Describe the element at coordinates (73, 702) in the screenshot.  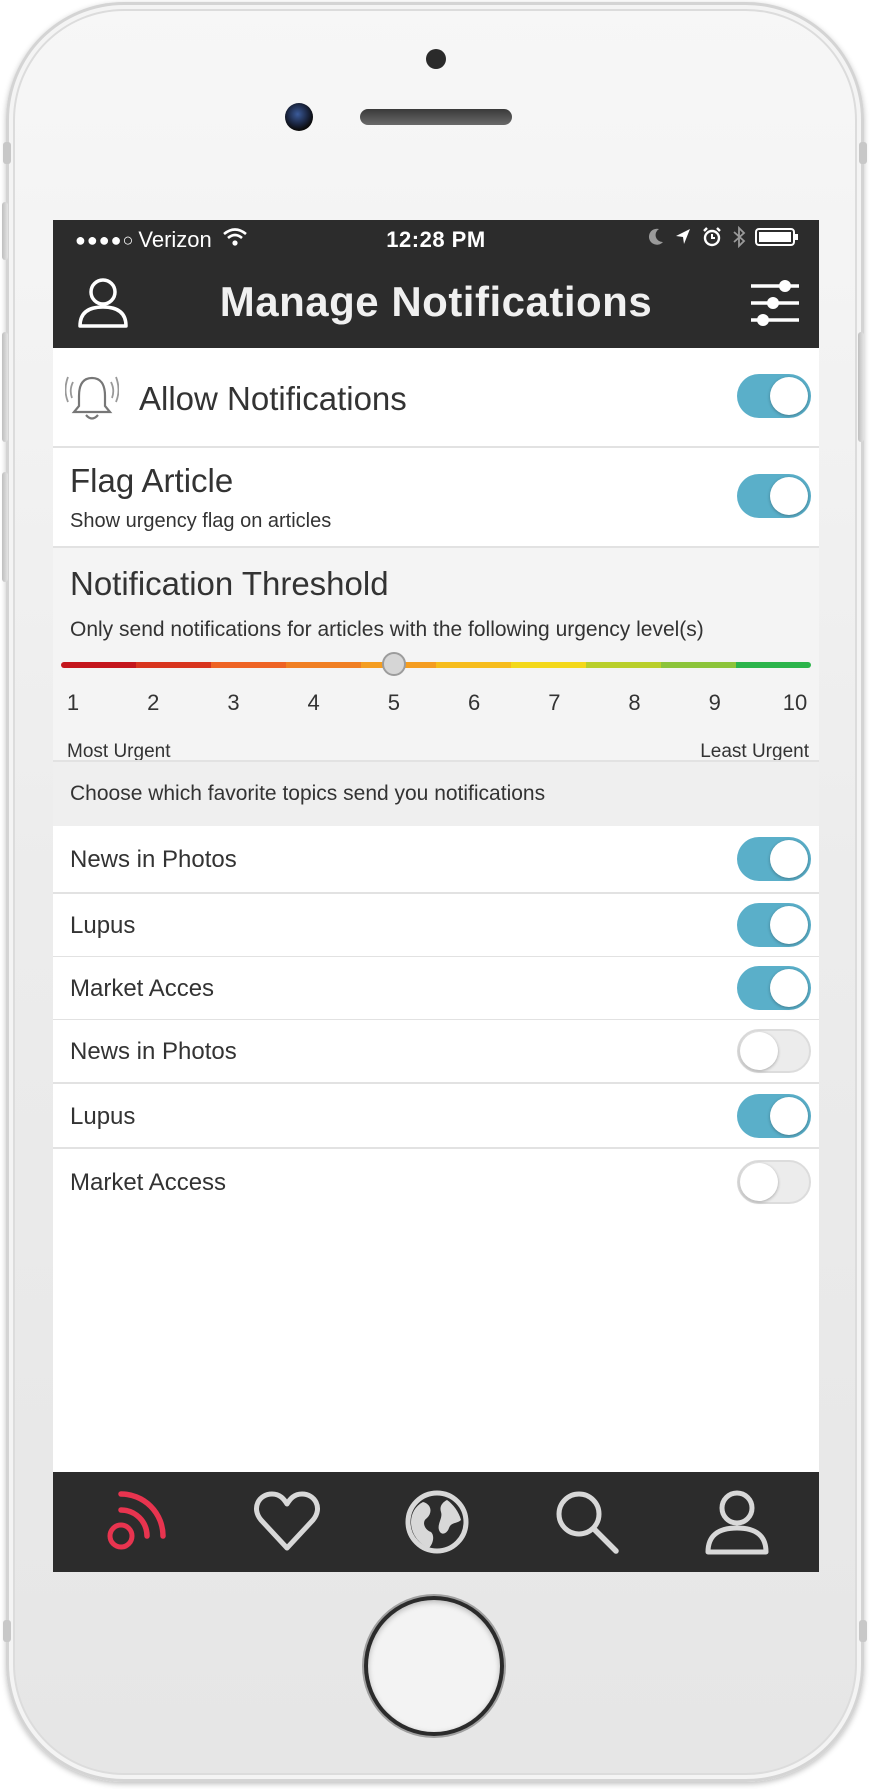
I see `urgency-level-label: 1` at that location.